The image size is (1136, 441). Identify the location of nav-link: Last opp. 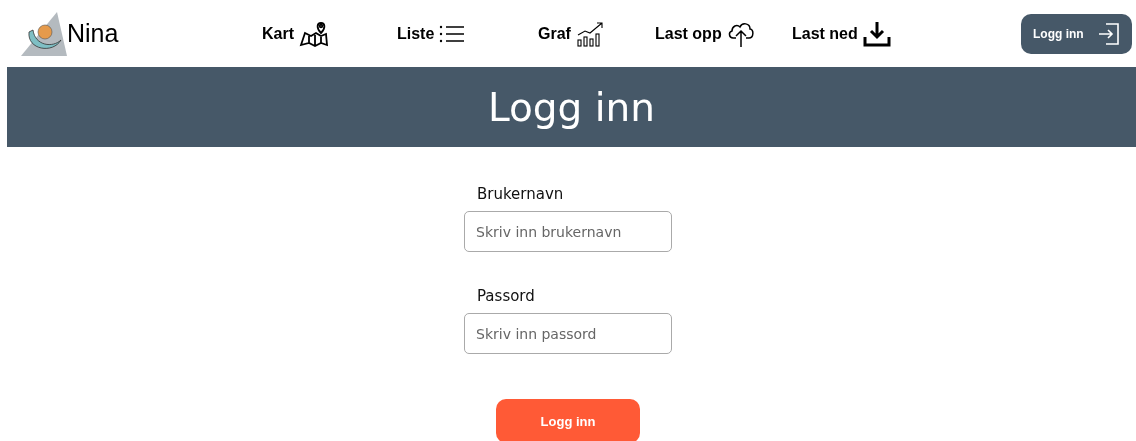
(723, 33).